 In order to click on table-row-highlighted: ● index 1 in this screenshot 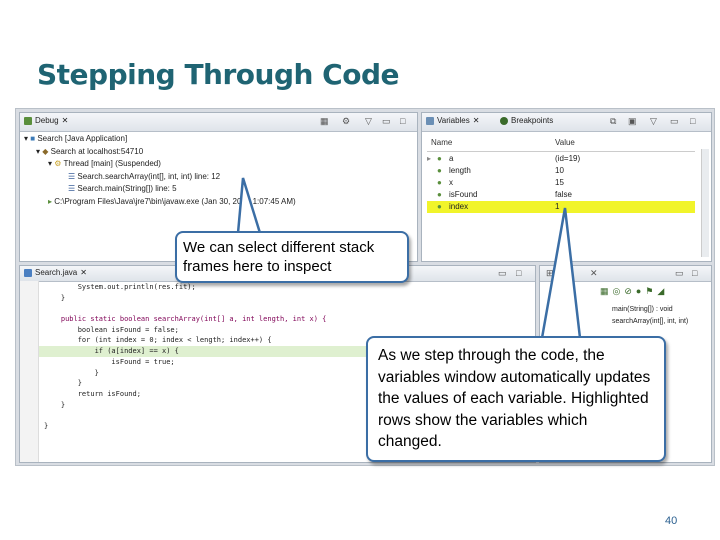, I will do `click(561, 207)`.